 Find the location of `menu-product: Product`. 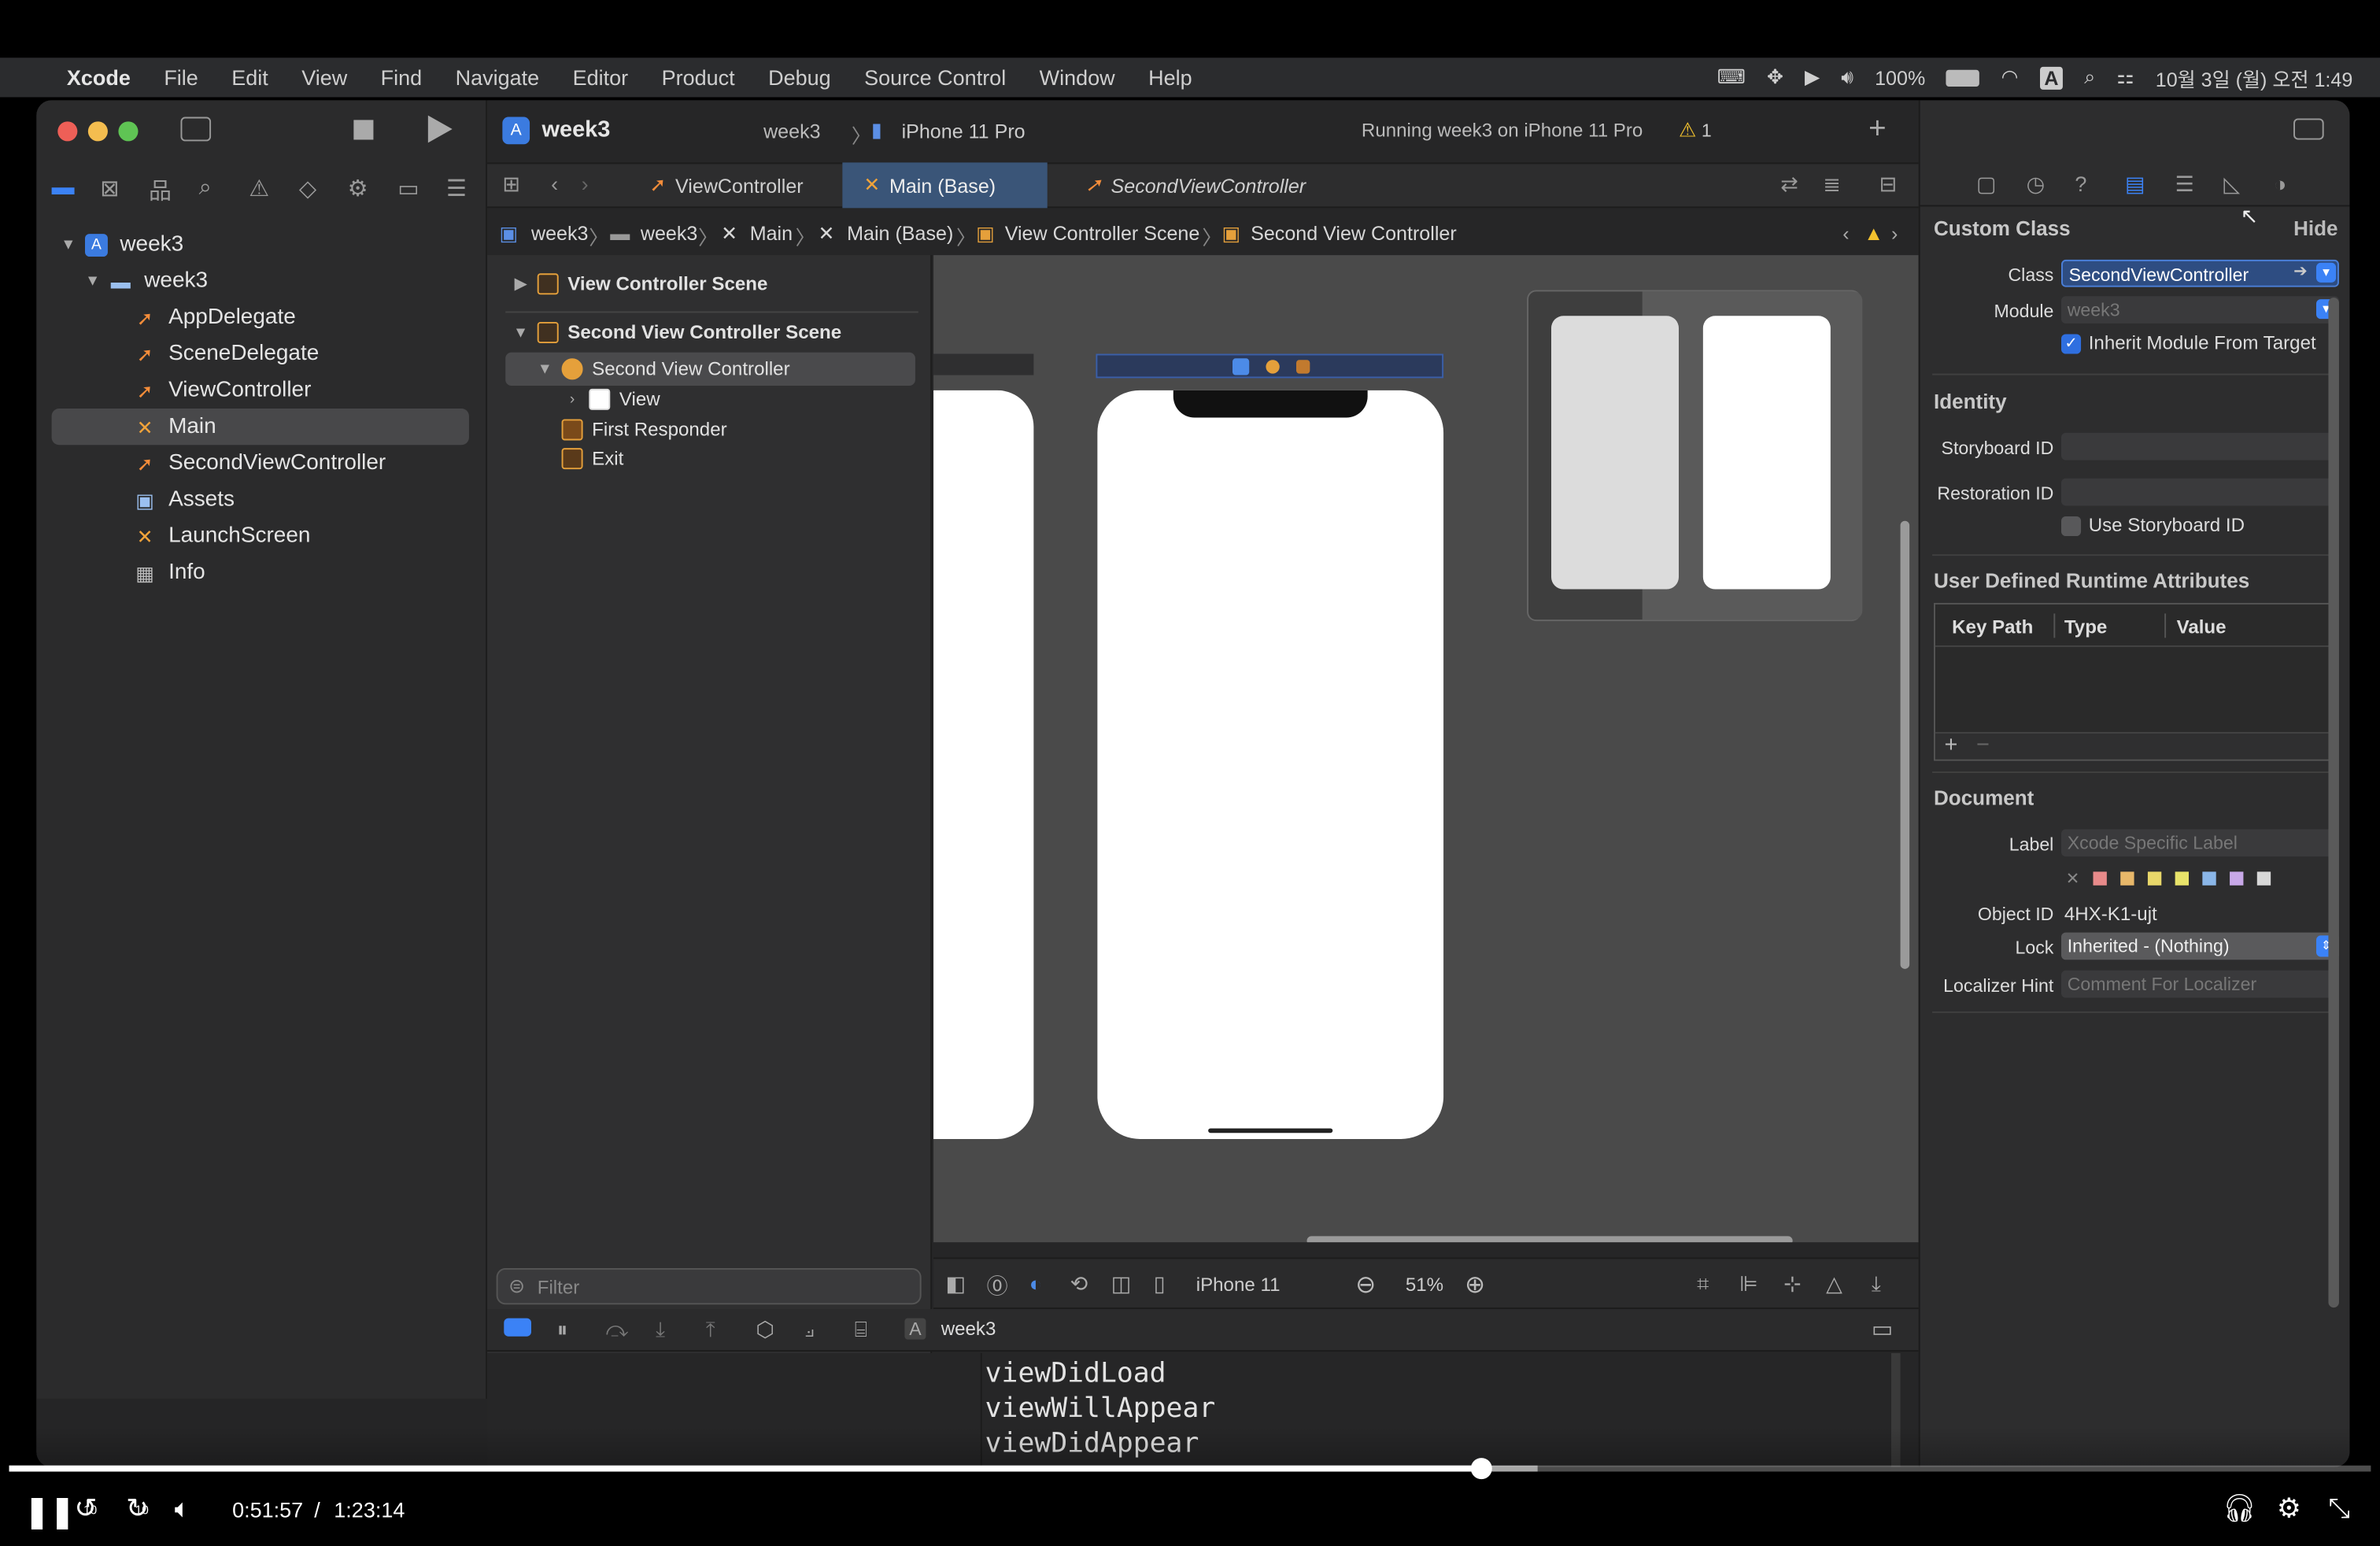

menu-product: Product is located at coordinates (698, 78).